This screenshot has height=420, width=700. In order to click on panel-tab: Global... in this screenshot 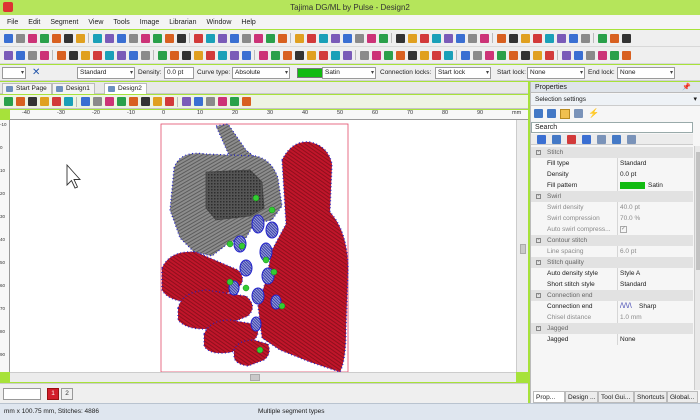, I will do `click(682, 397)`.